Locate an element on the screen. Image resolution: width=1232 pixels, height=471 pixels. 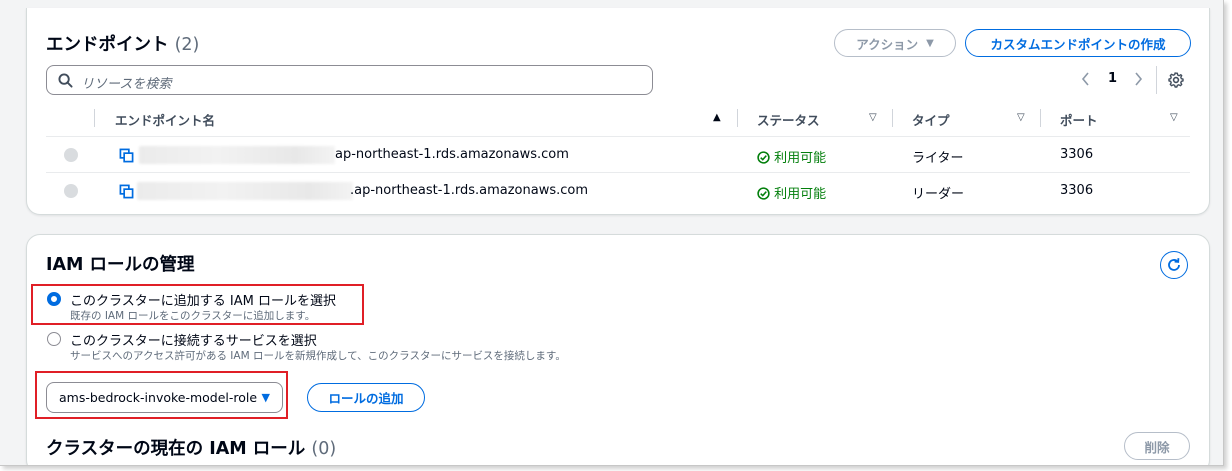
current-roles-count: (0) is located at coordinates (324, 449).